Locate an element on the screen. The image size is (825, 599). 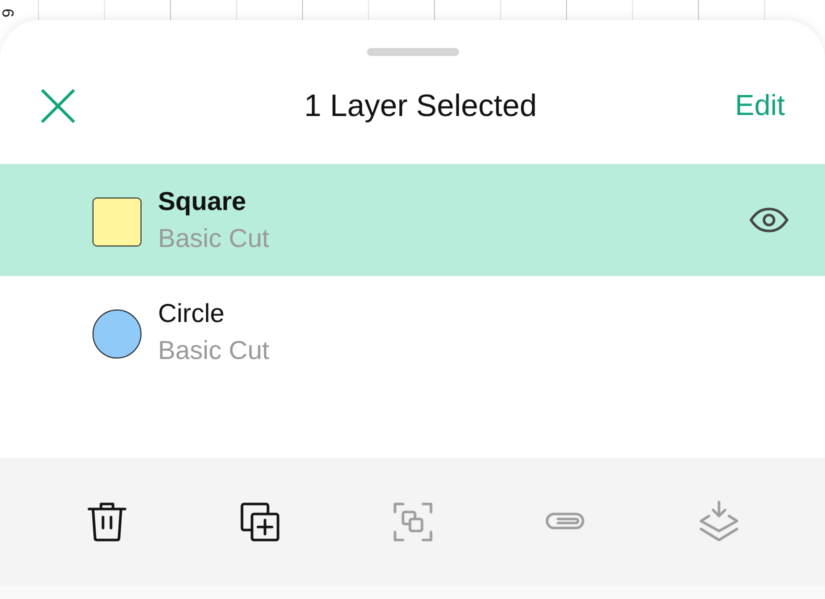
eye-icon is located at coordinates (769, 220).